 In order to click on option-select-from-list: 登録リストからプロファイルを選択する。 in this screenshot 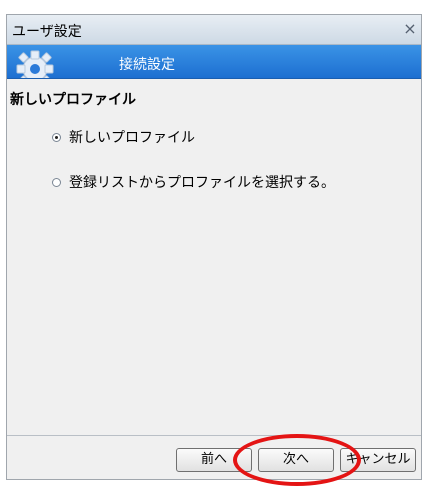, I will do `click(193, 182)`.